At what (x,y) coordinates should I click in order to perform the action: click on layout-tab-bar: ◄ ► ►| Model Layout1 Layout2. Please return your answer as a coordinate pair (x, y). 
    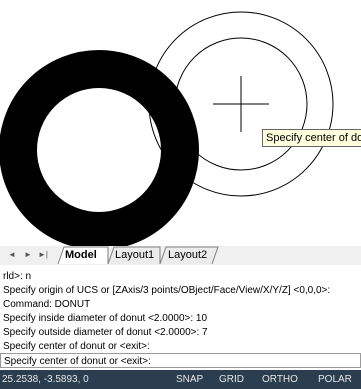
    Looking at the image, I should click on (180, 256).